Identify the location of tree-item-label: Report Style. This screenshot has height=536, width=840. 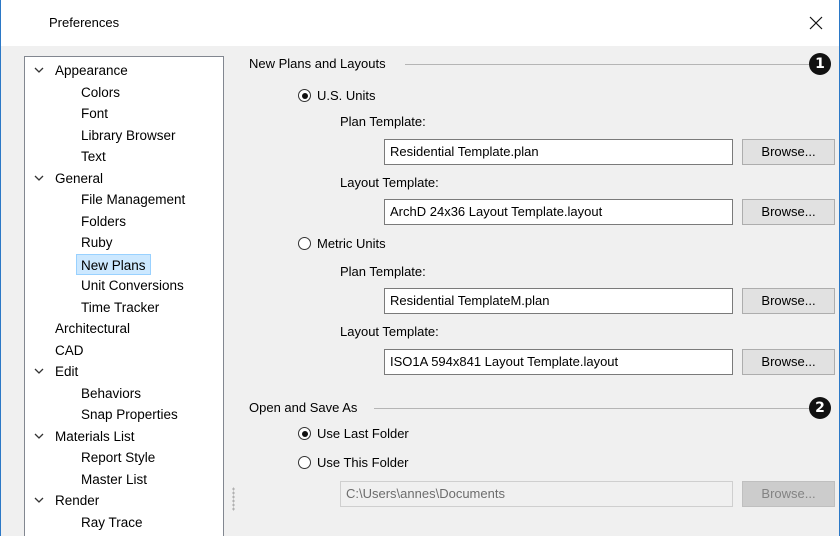
(118, 457).